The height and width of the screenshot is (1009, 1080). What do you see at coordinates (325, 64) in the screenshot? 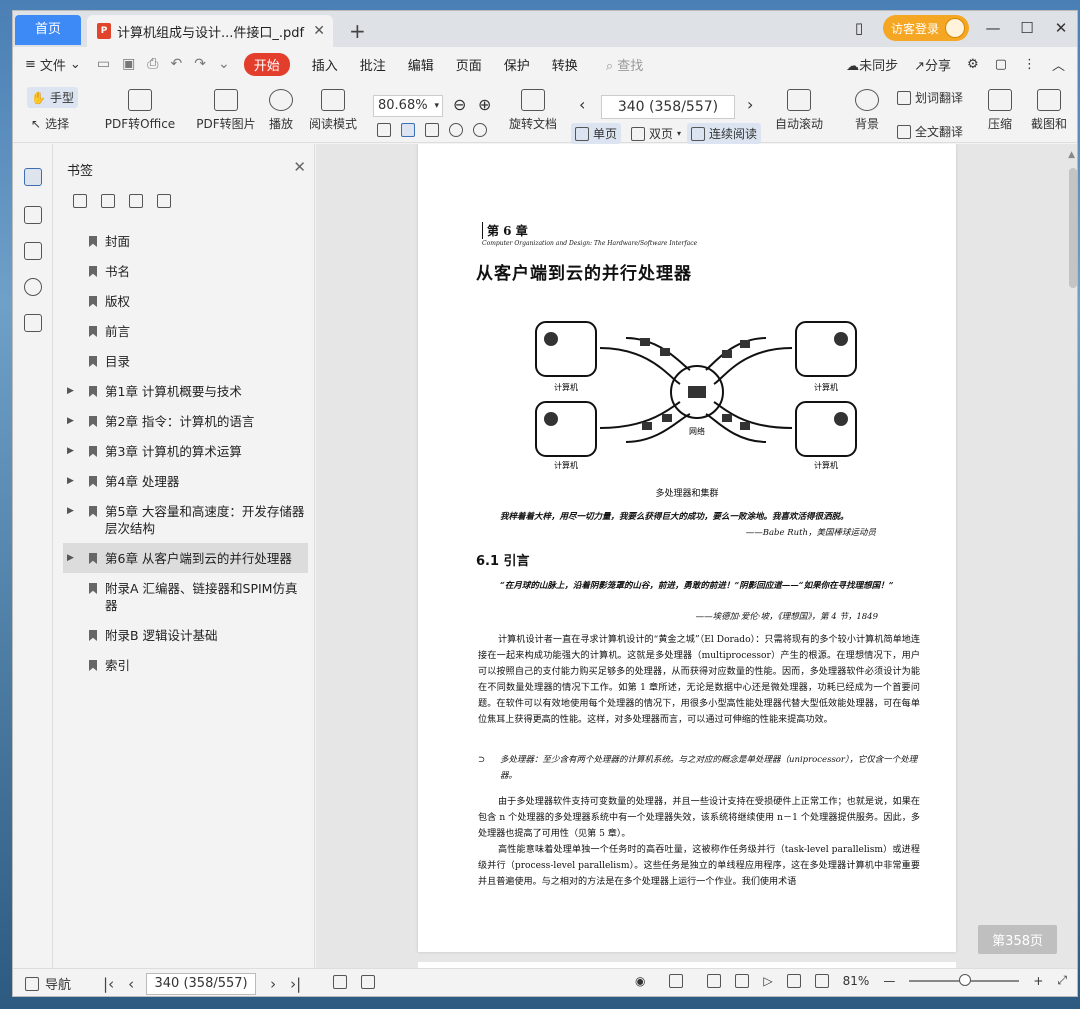
I see `menu-insert: 插入` at bounding box center [325, 64].